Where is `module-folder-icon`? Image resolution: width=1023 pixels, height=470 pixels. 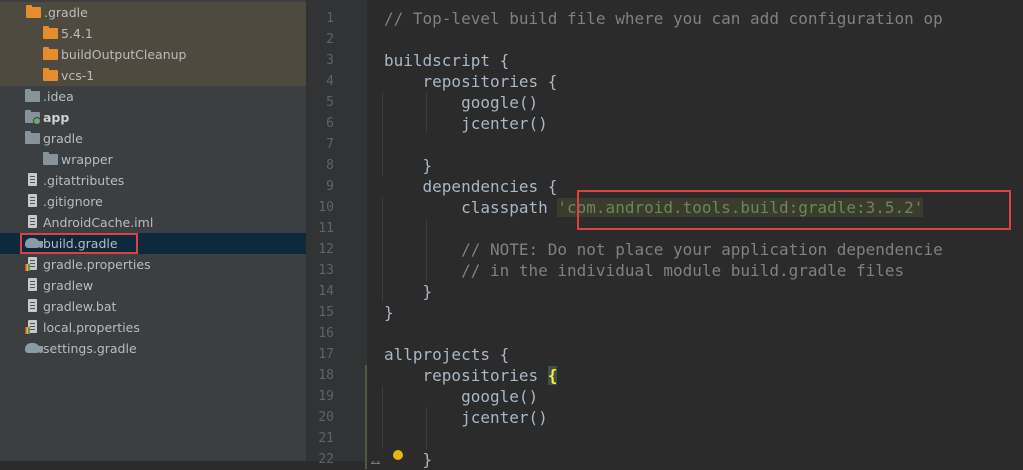 module-folder-icon is located at coordinates (33, 117).